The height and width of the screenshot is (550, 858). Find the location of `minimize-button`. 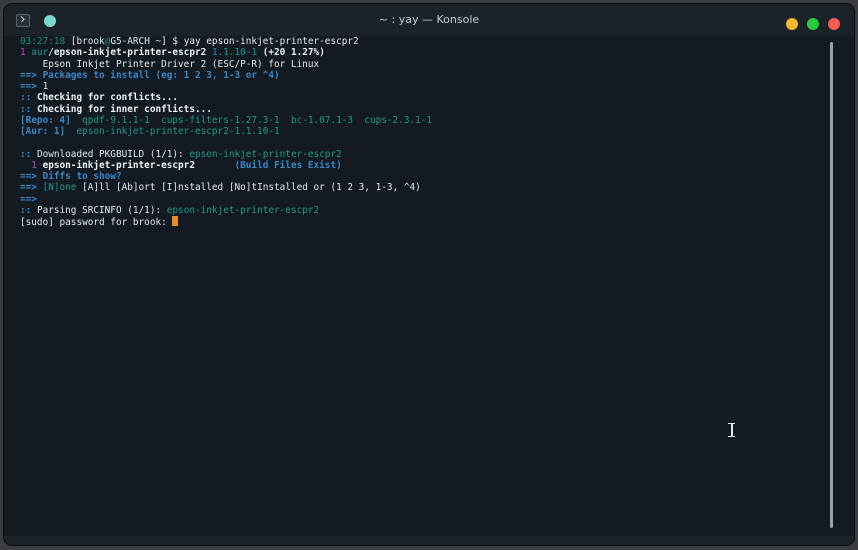

minimize-button is located at coordinates (792, 24).